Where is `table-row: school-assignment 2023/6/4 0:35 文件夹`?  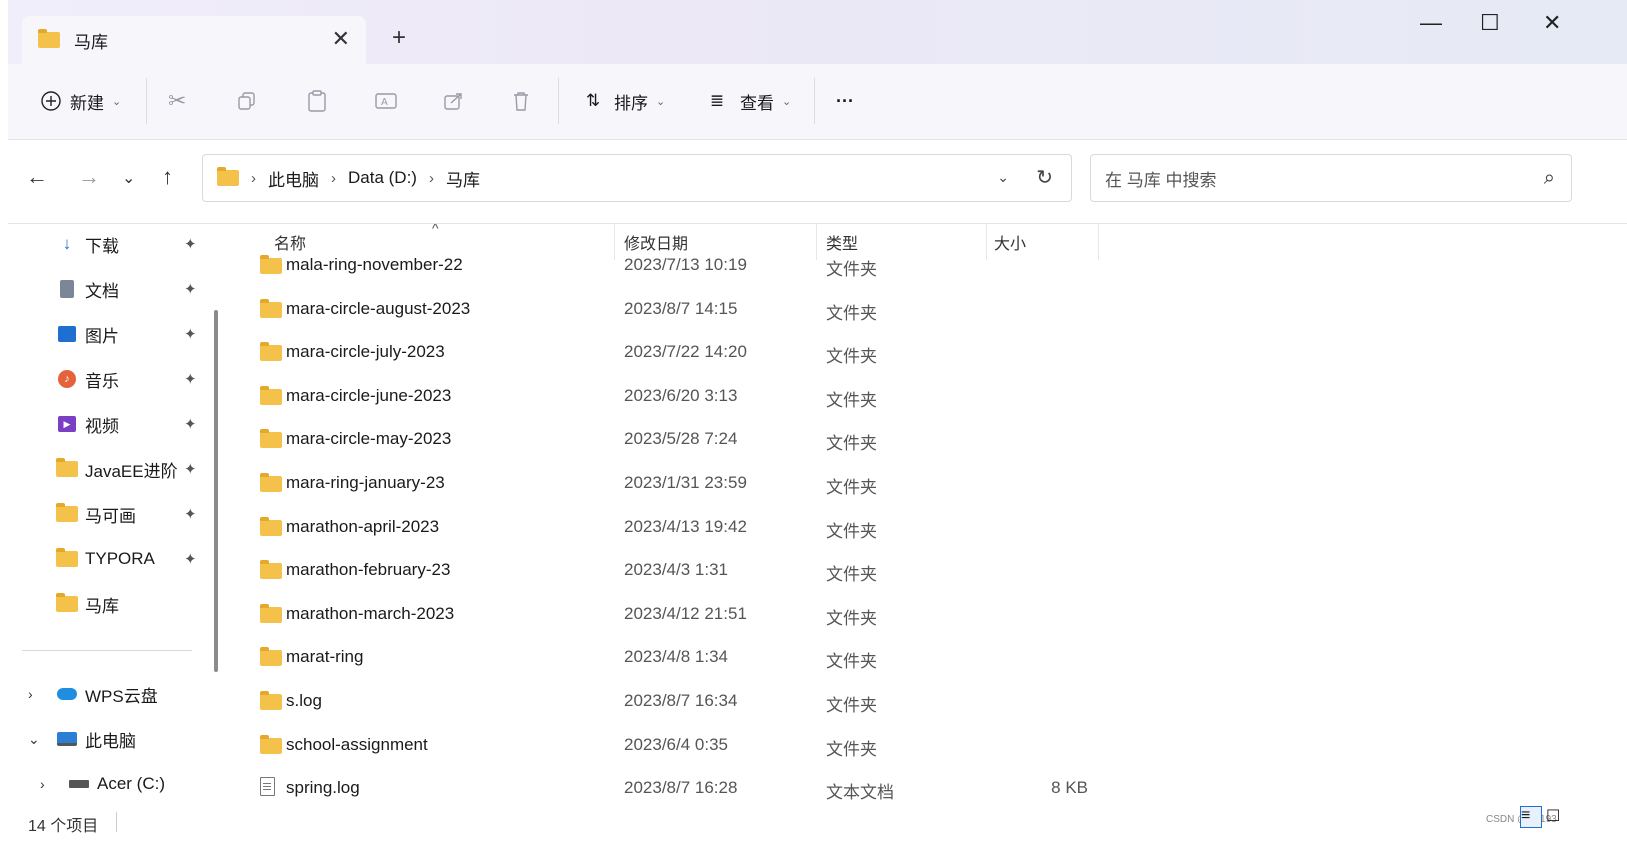
table-row: school-assignment 2023/6/4 0:35 文件夹 is located at coordinates (924, 746).